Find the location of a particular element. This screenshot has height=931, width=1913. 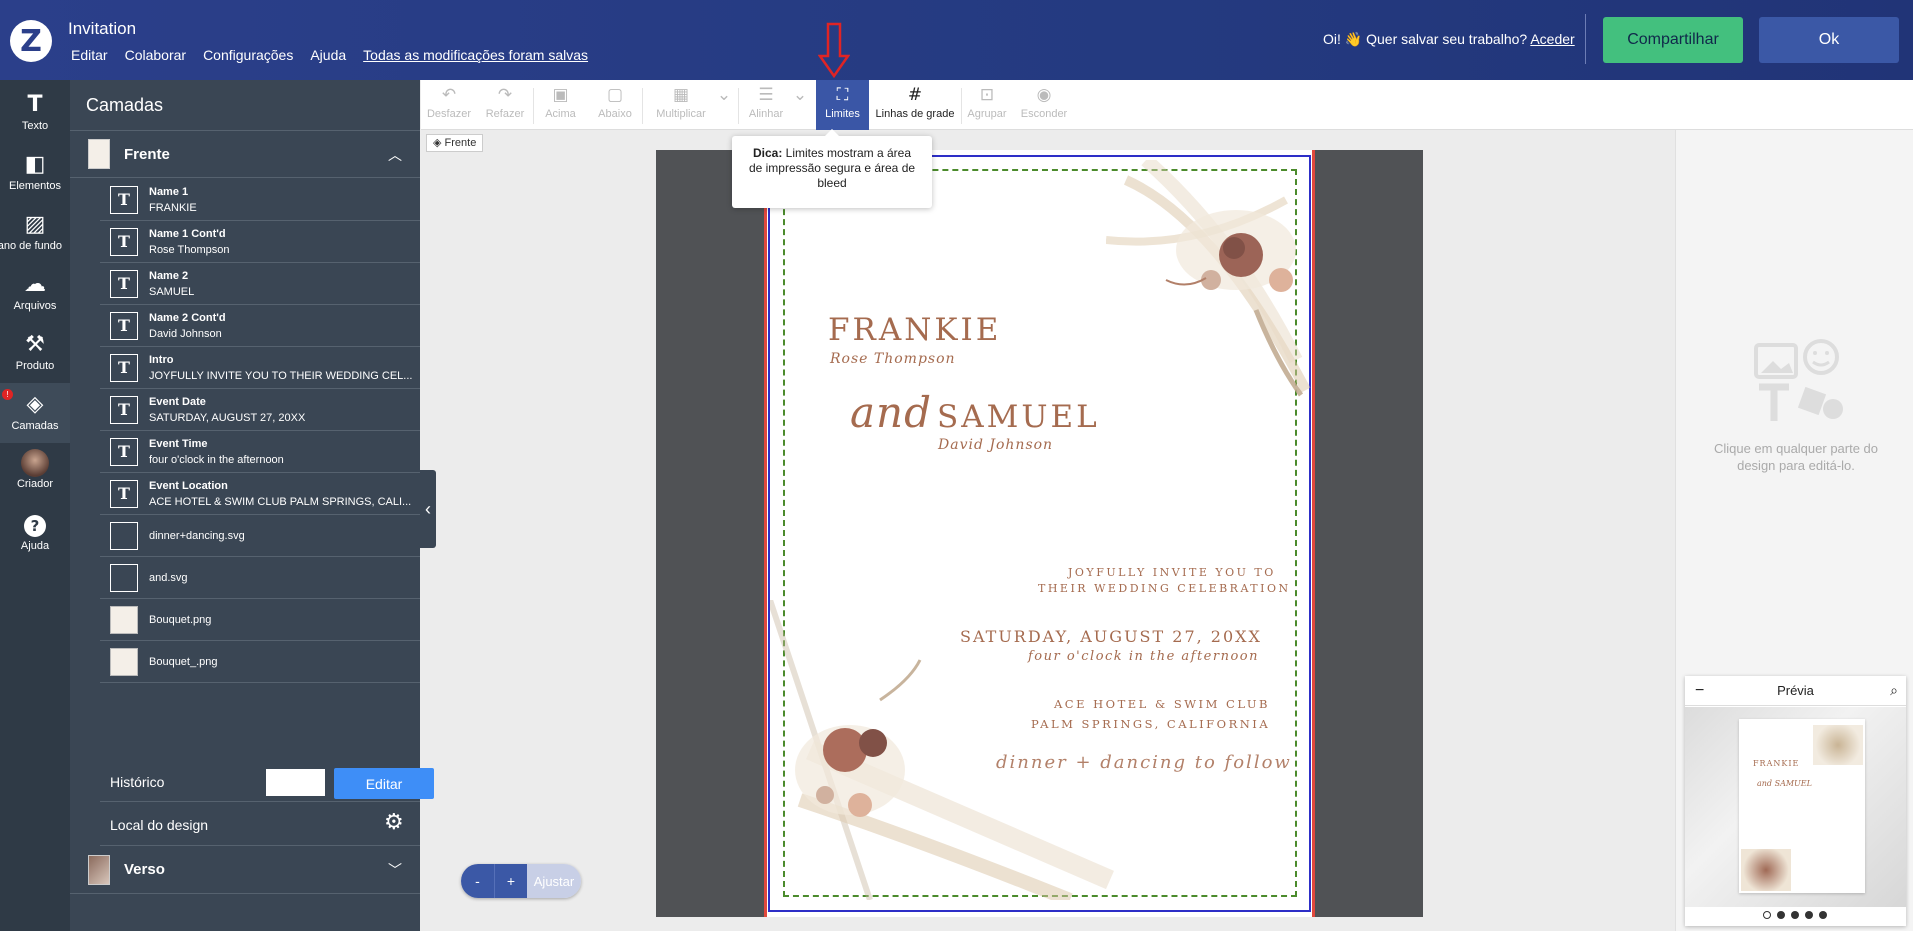

tool-icon: # is located at coordinates (915, 95).